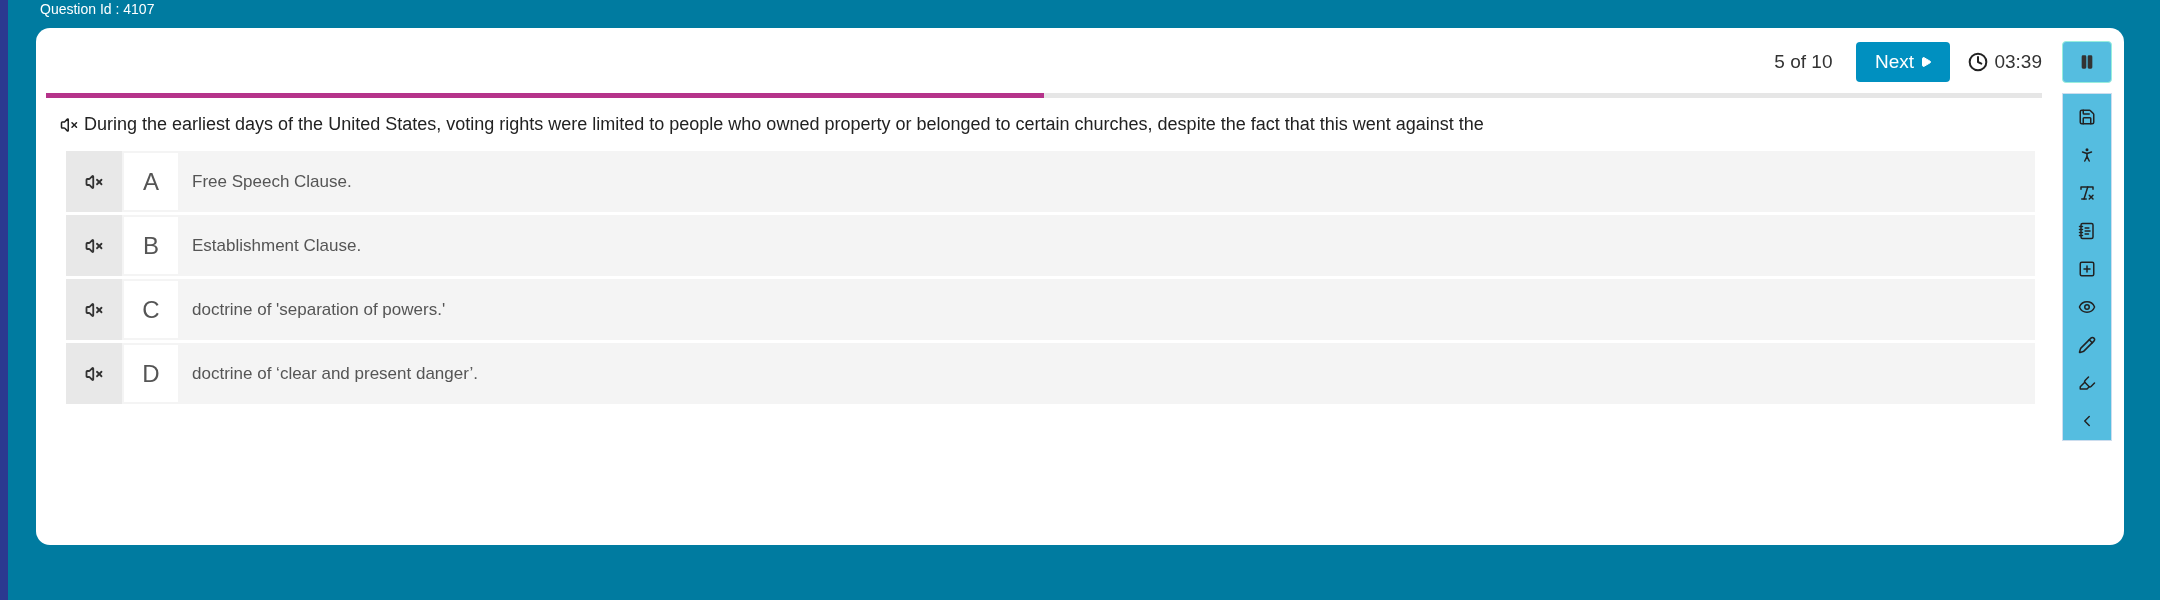 The image size is (2160, 600). What do you see at coordinates (151, 309) in the screenshot?
I see `option-letter: C` at bounding box center [151, 309].